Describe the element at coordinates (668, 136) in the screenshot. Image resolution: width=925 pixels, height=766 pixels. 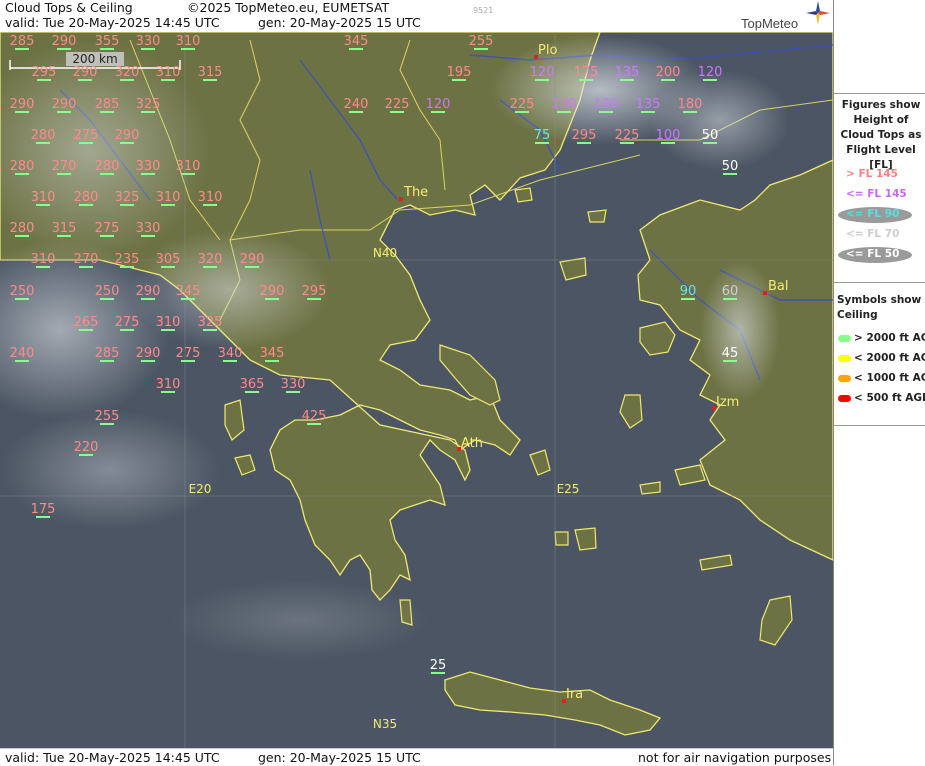
I see `cloud-top-label: 100` at that location.